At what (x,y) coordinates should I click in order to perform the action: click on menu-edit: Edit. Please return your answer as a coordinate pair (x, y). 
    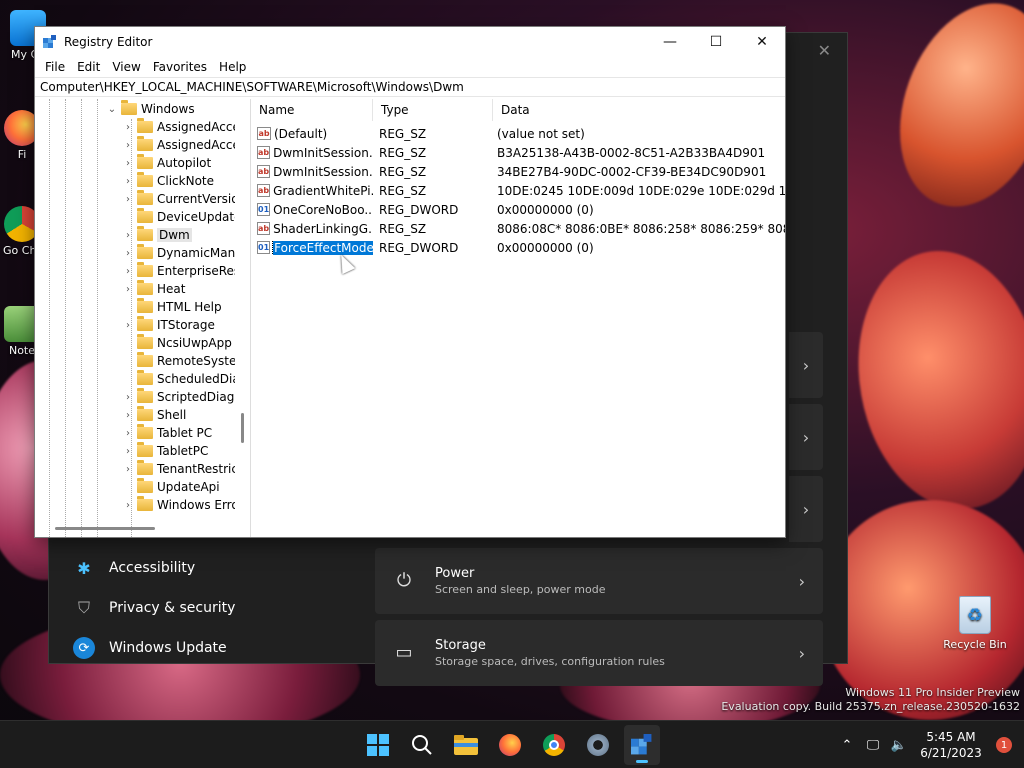
    Looking at the image, I should click on (88, 67).